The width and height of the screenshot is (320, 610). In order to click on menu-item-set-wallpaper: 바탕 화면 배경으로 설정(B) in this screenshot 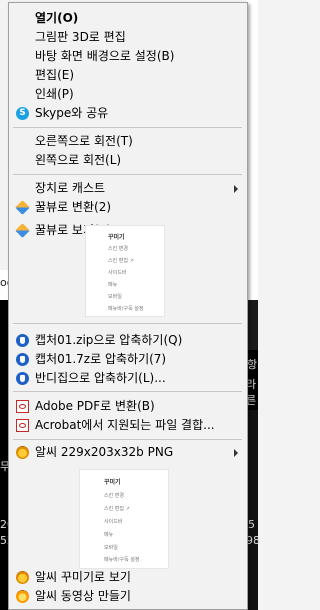, I will do `click(128, 56)`.